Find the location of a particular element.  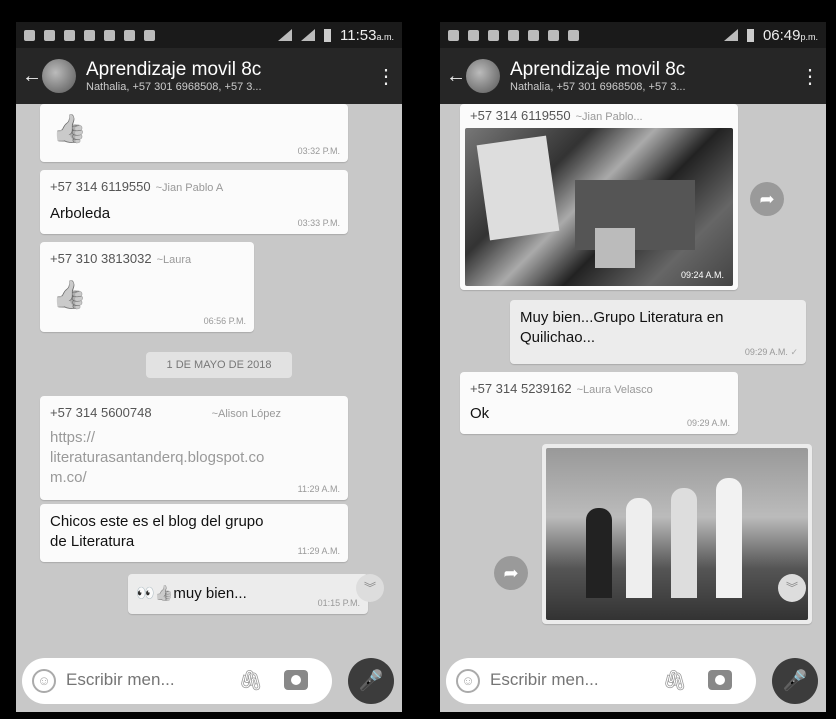

check-icon: ✓ is located at coordinates (794, 352).